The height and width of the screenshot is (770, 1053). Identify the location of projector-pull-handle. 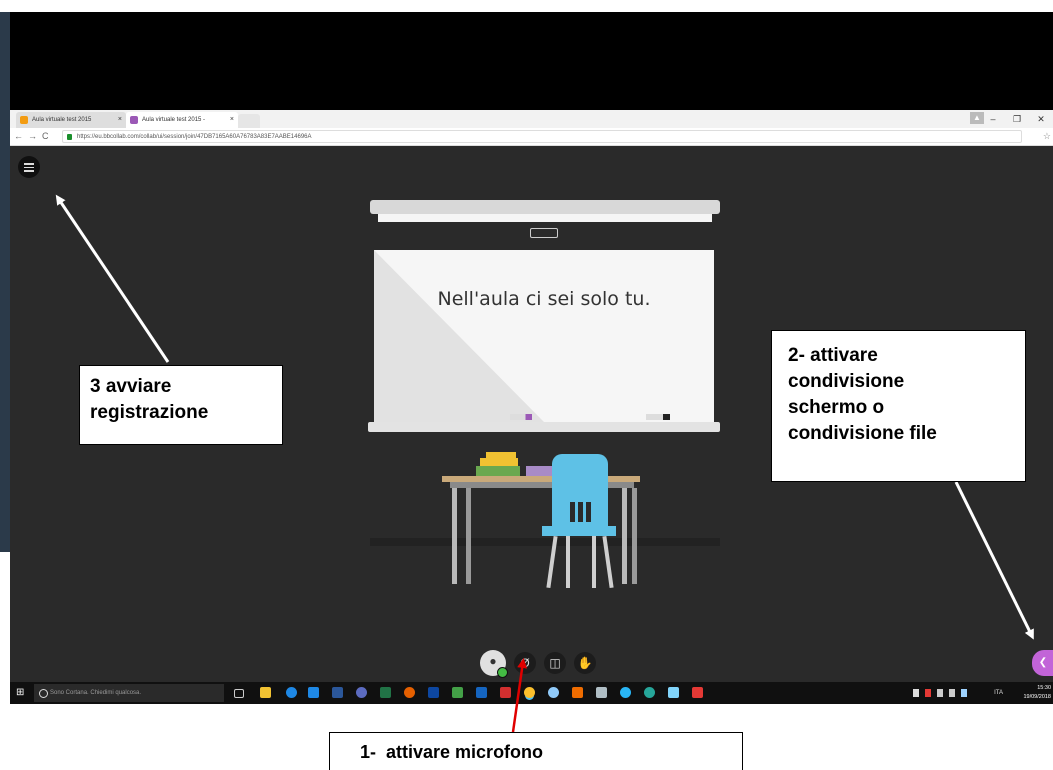
(544, 233).